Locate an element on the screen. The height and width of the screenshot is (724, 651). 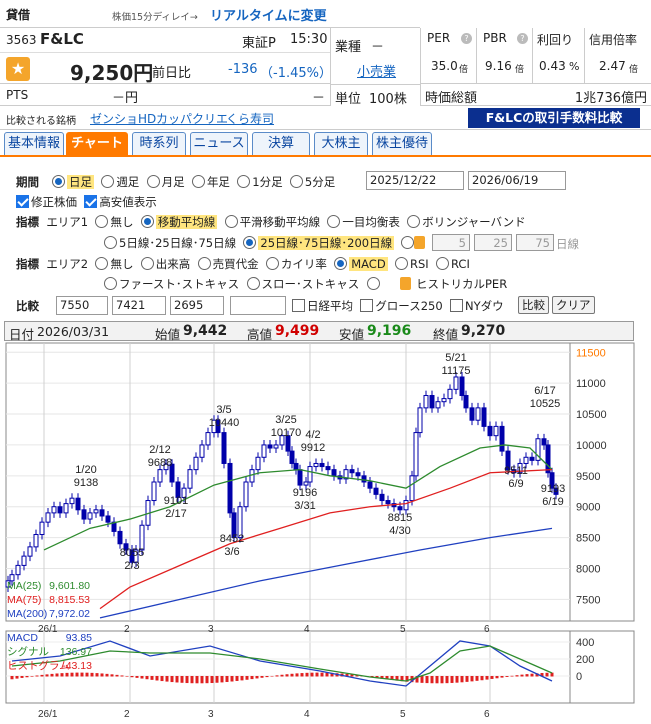
growth-checkbox is located at coordinates (367, 305).